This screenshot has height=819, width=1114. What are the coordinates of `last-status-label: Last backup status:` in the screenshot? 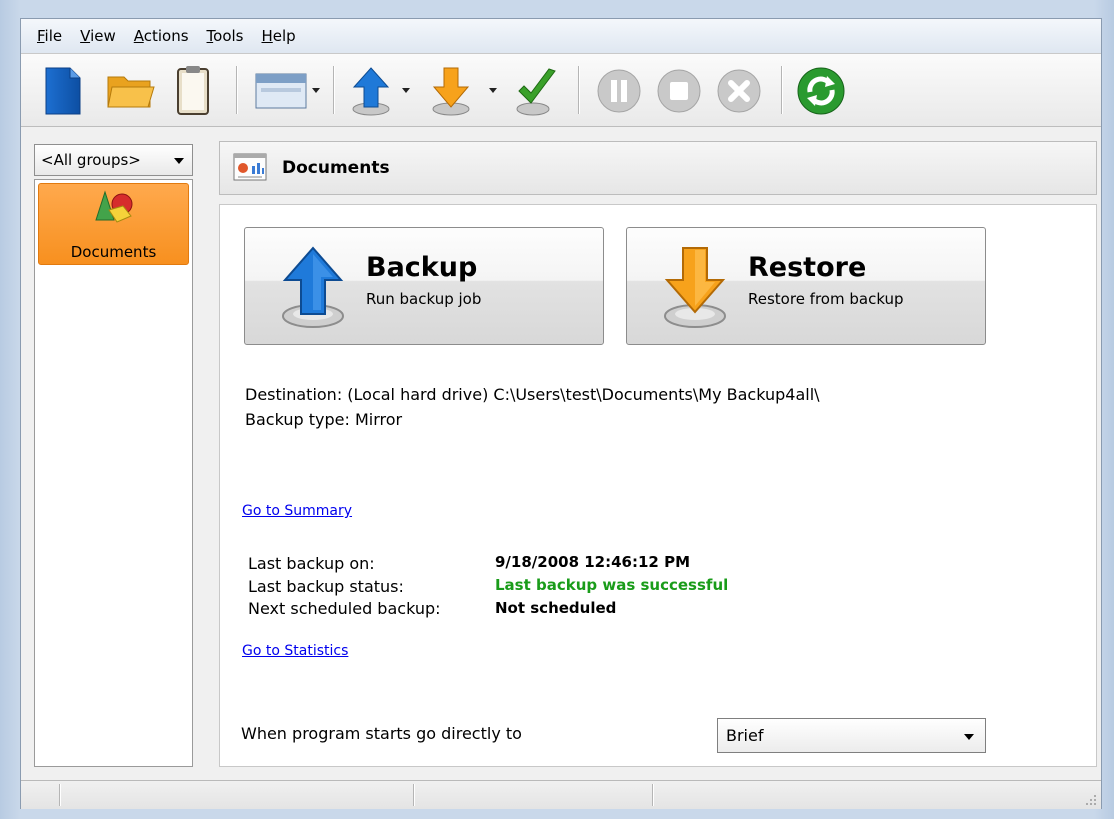 It's located at (326, 586).